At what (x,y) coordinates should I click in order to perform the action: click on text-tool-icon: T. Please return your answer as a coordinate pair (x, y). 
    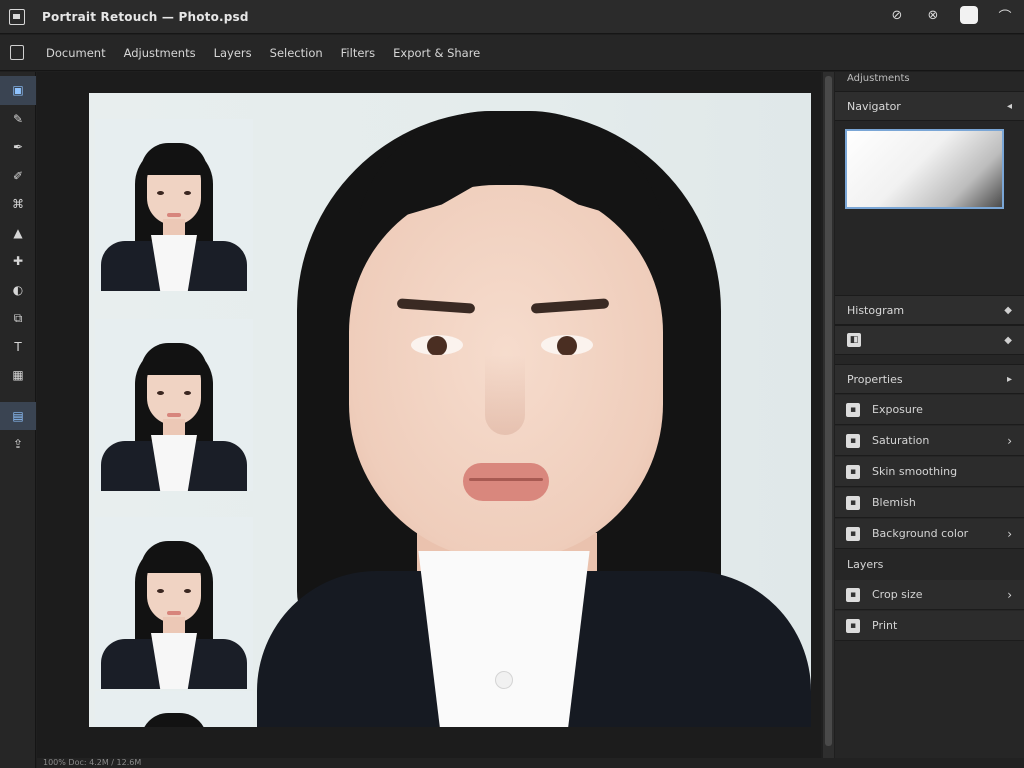
    Looking at the image, I should click on (18, 347).